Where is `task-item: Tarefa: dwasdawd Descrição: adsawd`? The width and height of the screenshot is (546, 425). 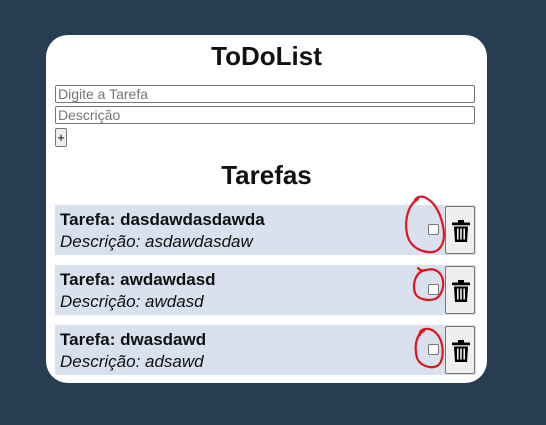 task-item: Tarefa: dwasdawd Descrição: adsawd is located at coordinates (265, 350).